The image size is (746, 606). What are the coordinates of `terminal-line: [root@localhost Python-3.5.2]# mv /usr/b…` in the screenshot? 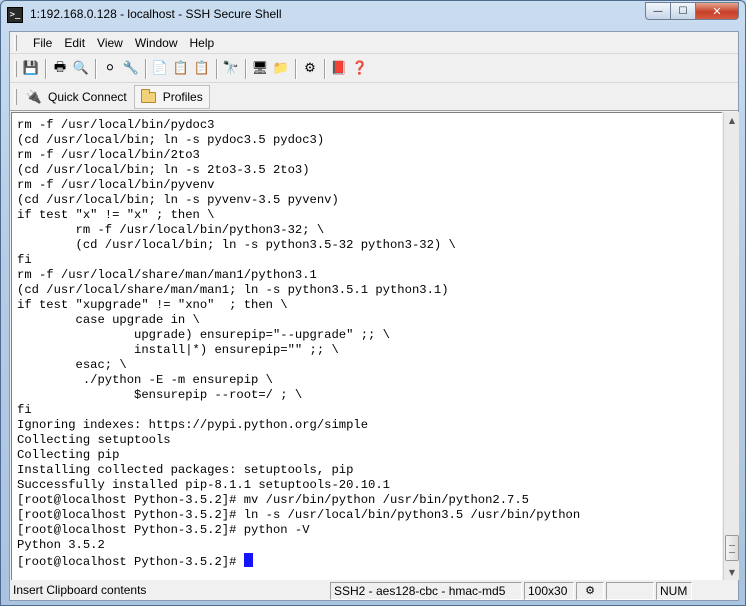 It's located at (273, 500).